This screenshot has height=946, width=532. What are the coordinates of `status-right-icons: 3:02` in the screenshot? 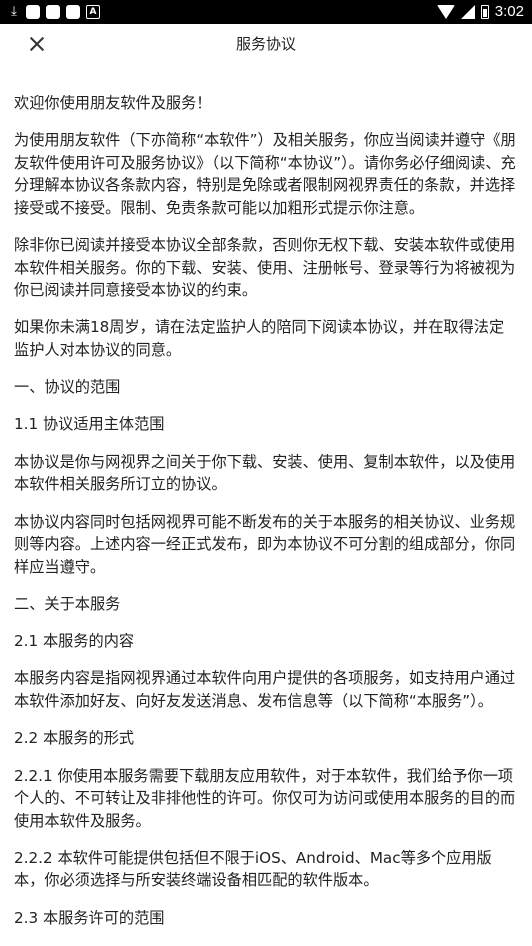 It's located at (480, 12).